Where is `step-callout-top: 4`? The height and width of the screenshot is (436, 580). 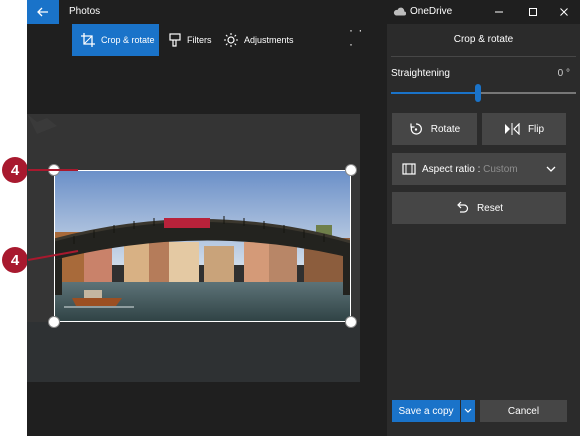 step-callout-top: 4 is located at coordinates (15, 170).